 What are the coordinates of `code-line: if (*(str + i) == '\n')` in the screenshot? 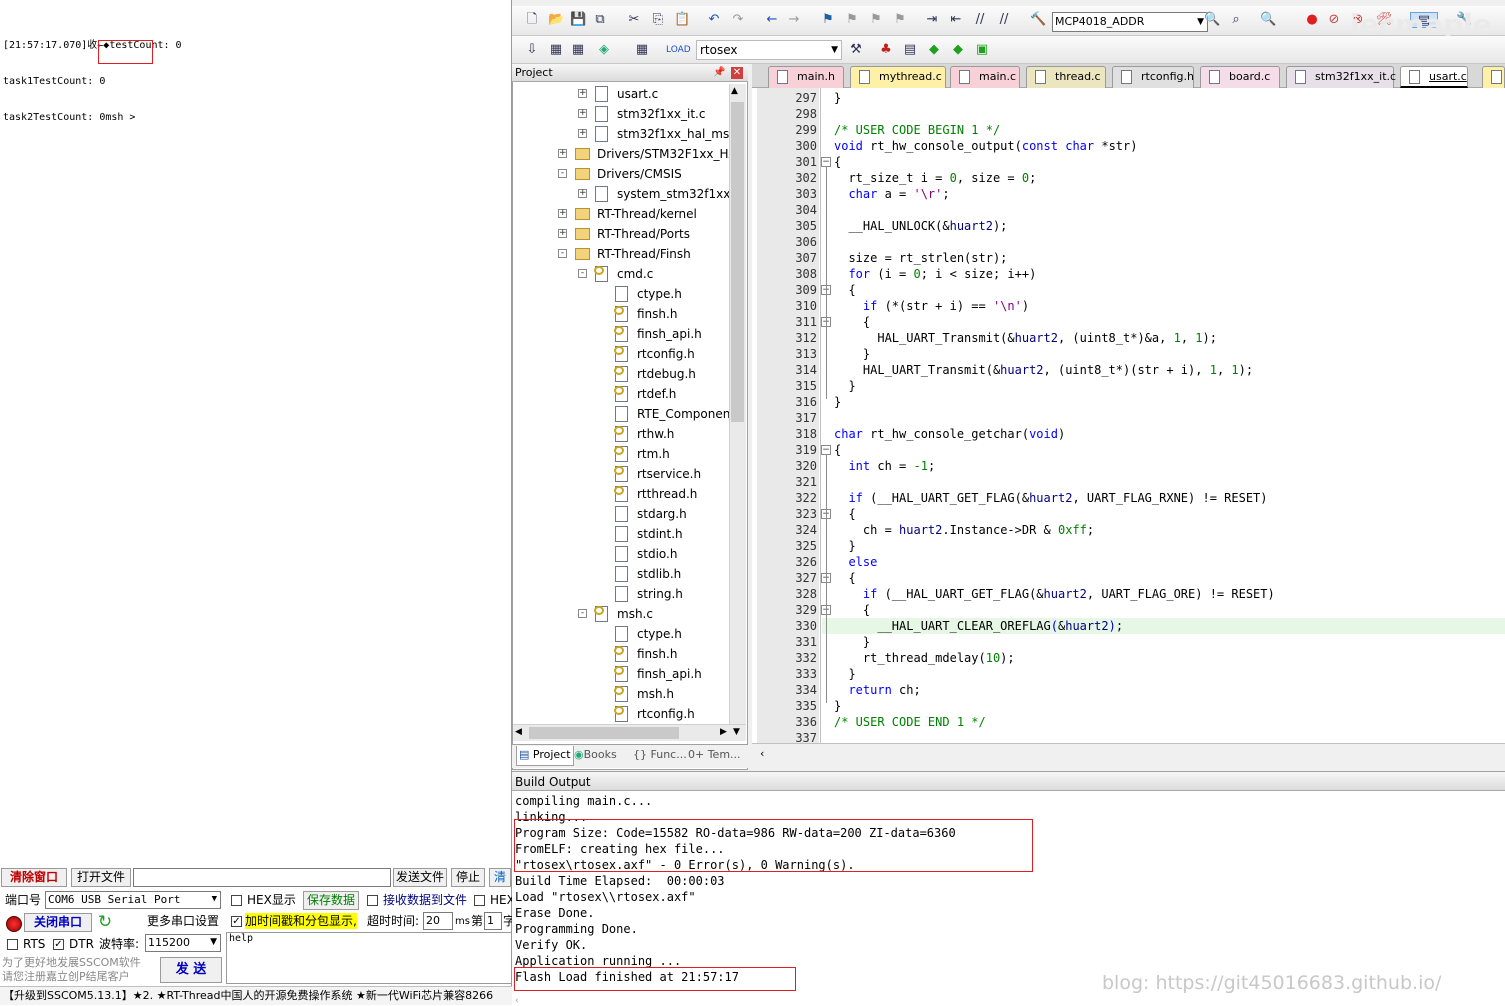 It's located at (931, 306).